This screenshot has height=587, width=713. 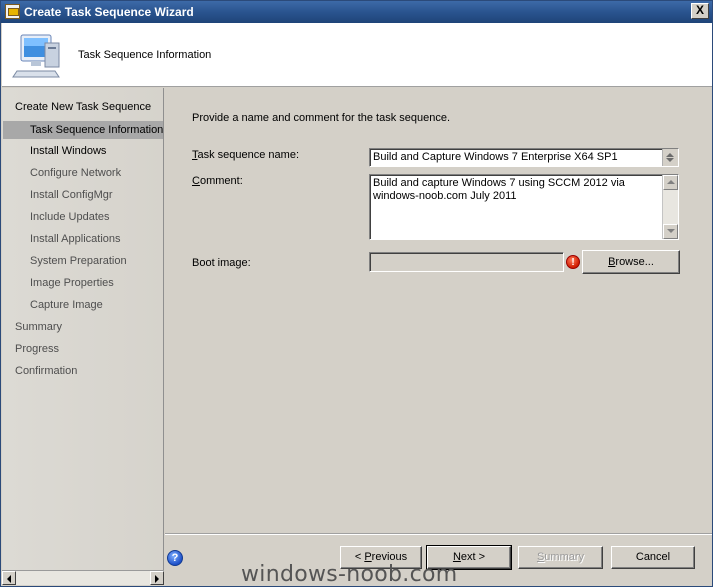 I want to click on name-spin-control, so click(x=670, y=157).